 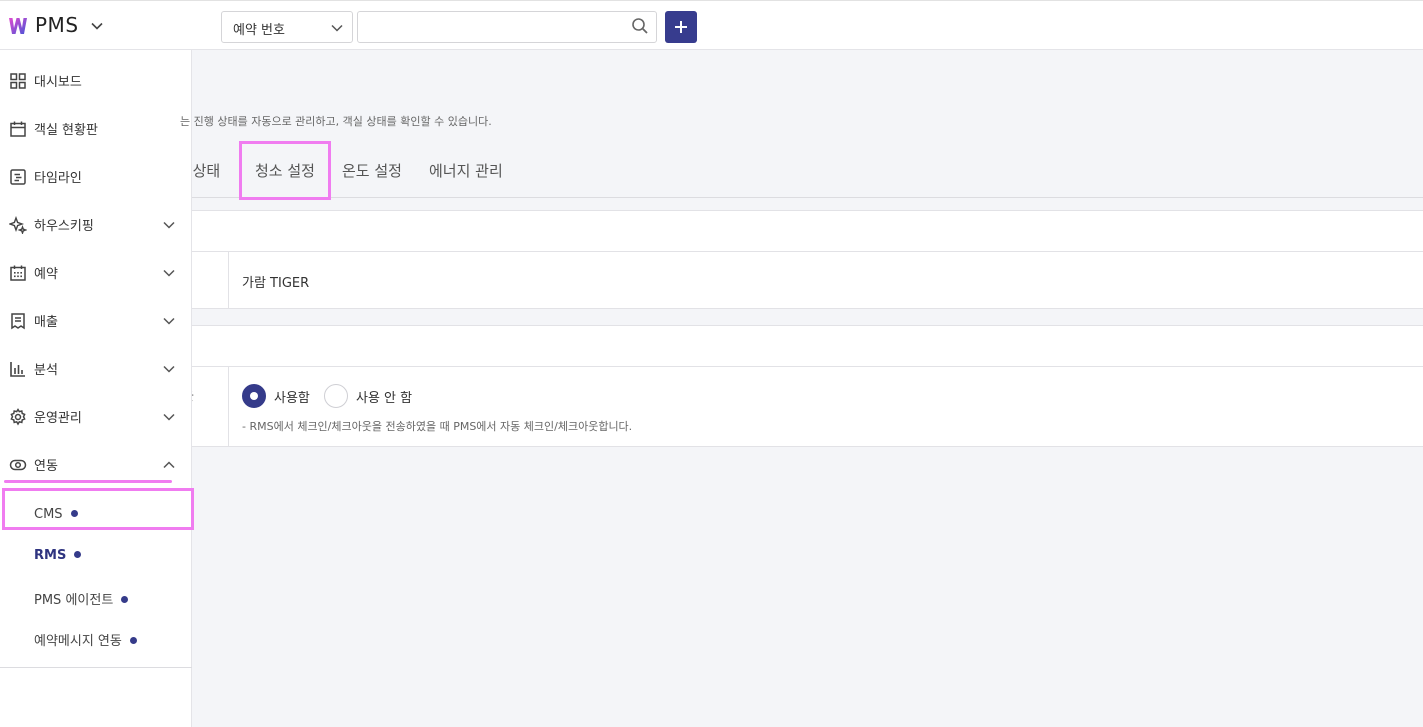 I want to click on toggle-icon, so click(x=18, y=465).